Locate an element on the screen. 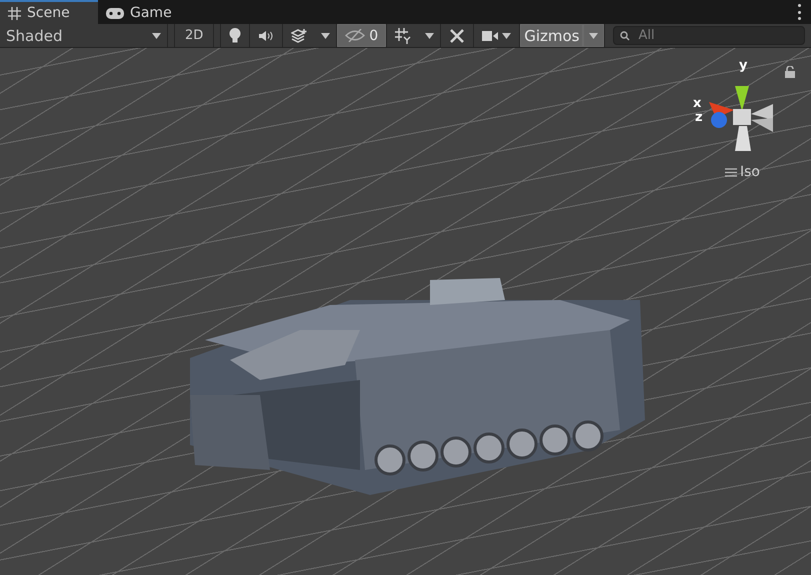 The width and height of the screenshot is (811, 575). tab: Scene is located at coordinates (49, 12).